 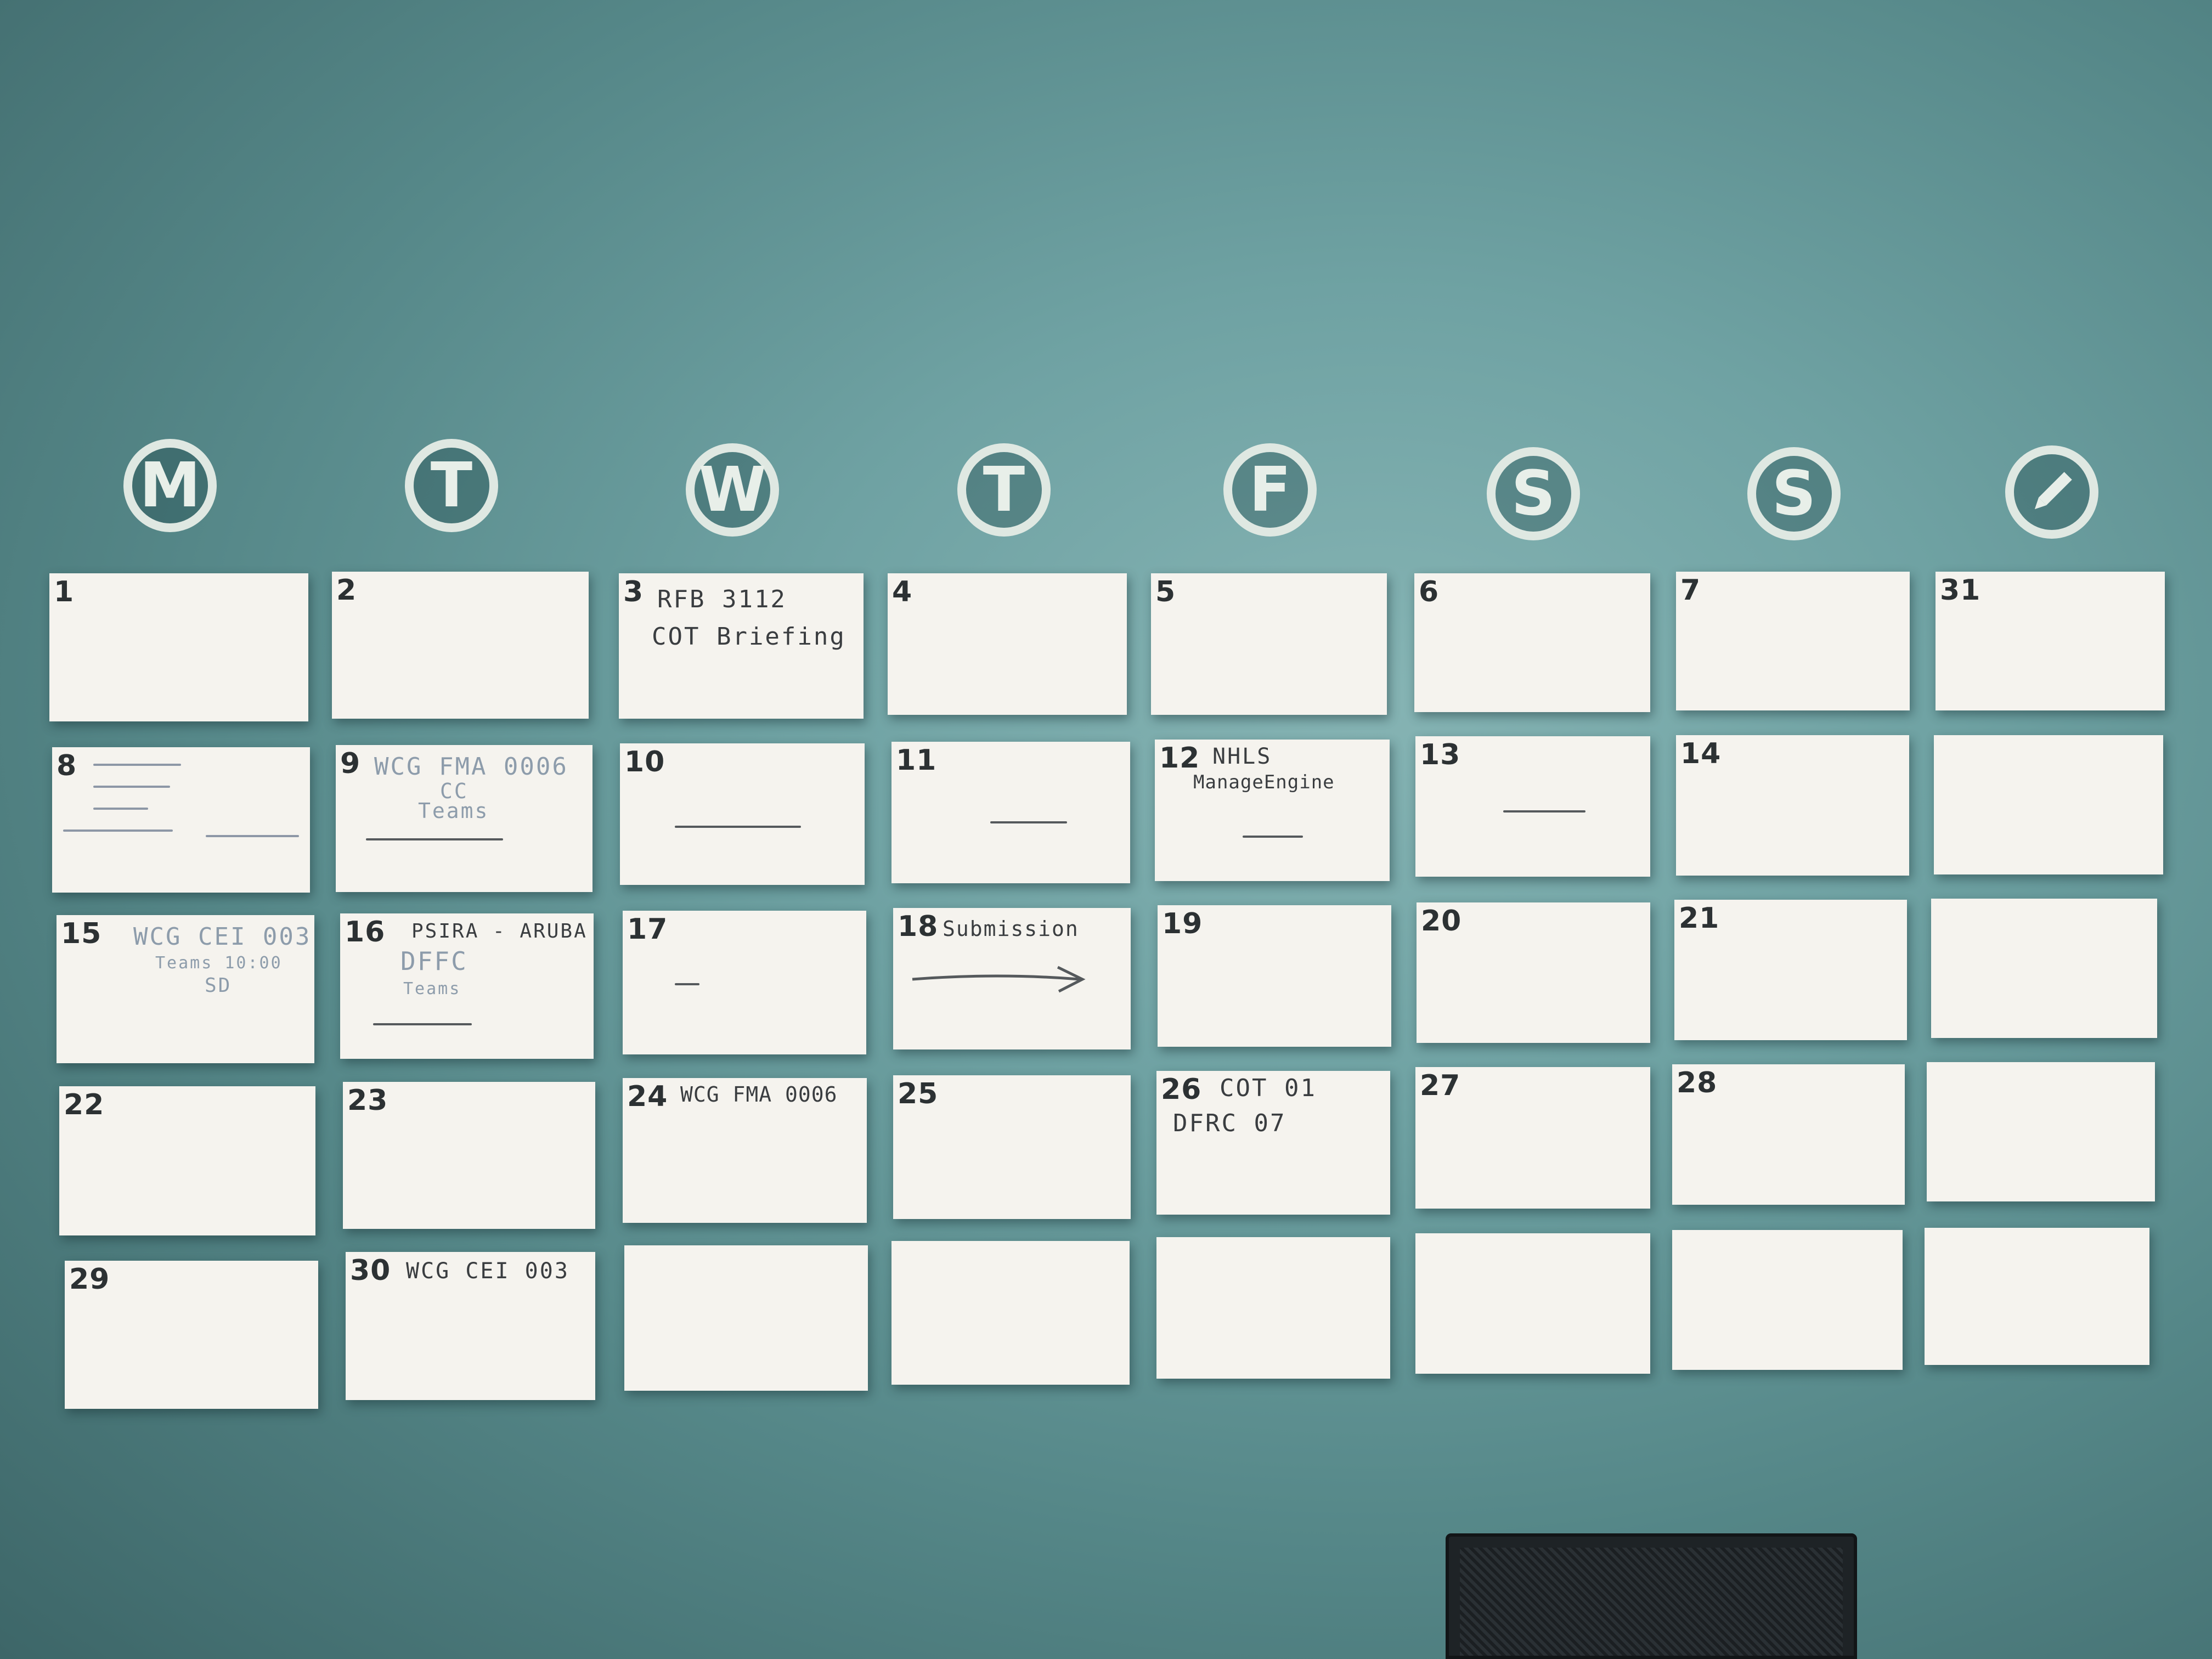 What do you see at coordinates (916, 761) in the screenshot?
I see `day-number: 11` at bounding box center [916, 761].